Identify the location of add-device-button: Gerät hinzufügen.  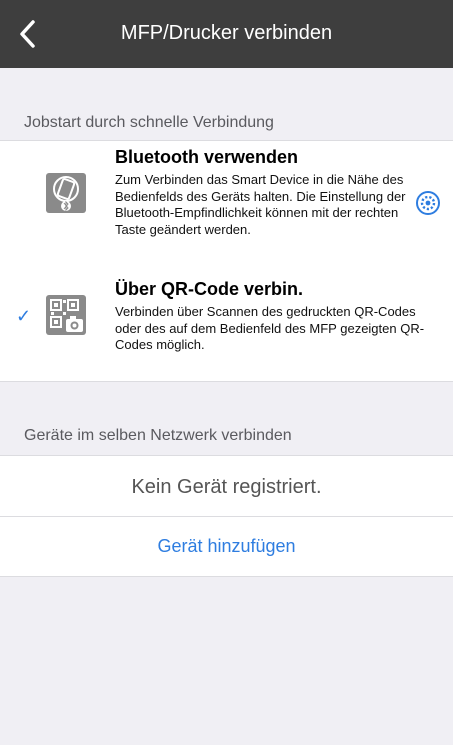
(226, 546).